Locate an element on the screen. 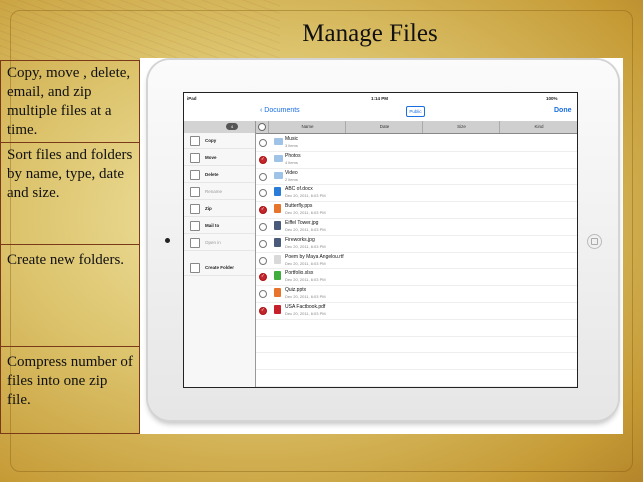  file-detail: 4 items is located at coordinates (291, 162).